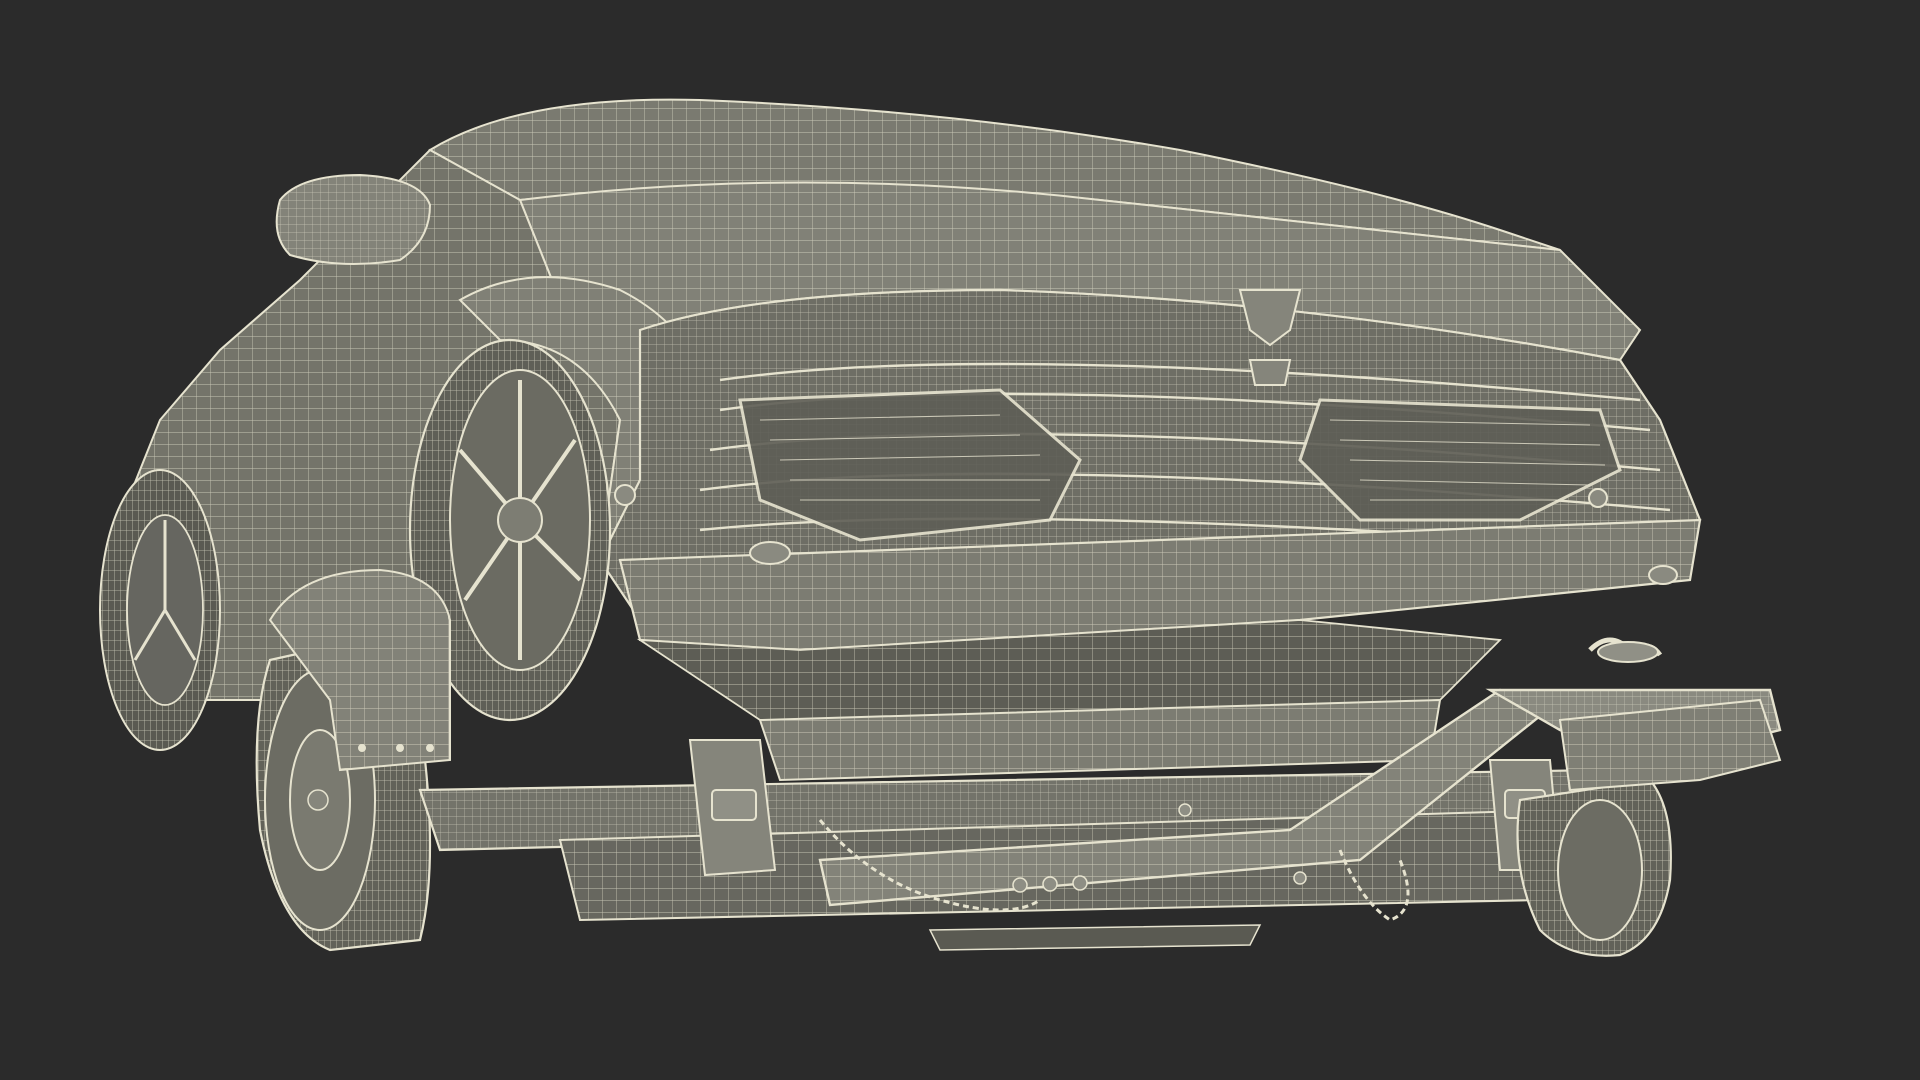  What do you see at coordinates (1628, 652) in the screenshot?
I see `hitch-ball-socket` at bounding box center [1628, 652].